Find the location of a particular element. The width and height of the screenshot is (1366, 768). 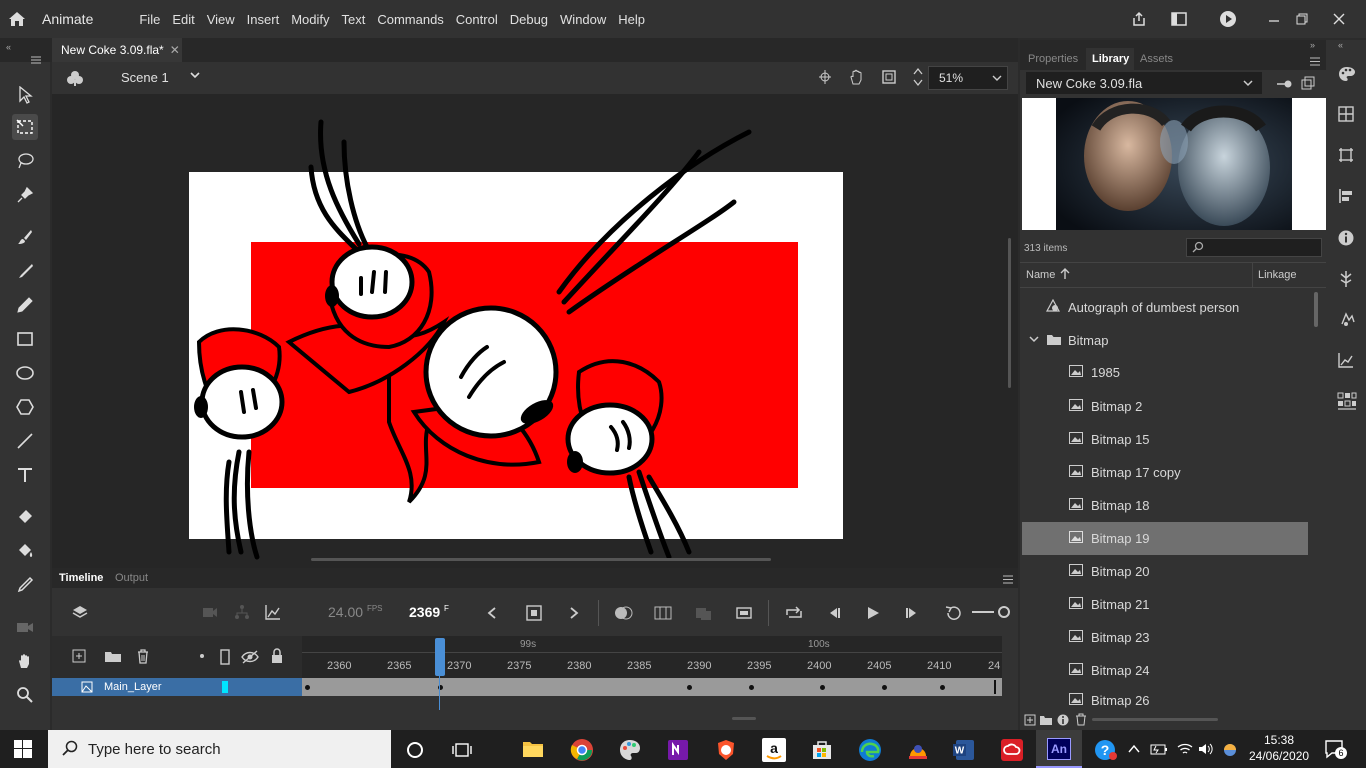

layer-frames is located at coordinates (652, 687).